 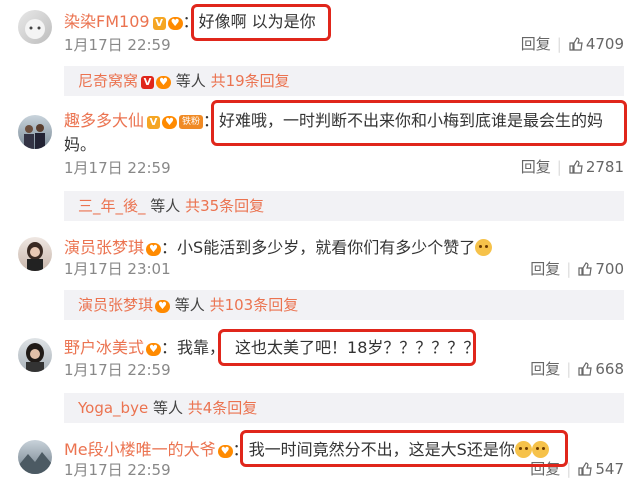 What do you see at coordinates (108, 81) in the screenshot?
I see `reply-user: 尼奇窝窝` at bounding box center [108, 81].